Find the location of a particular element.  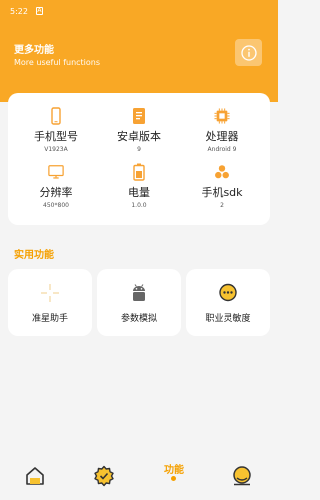

spec-value: 1.0.0 is located at coordinates (139, 205).